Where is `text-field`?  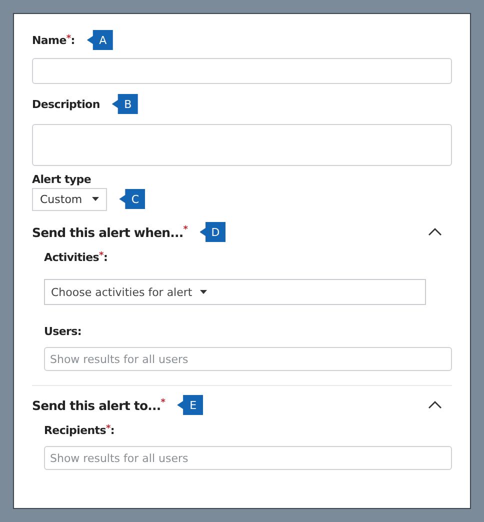 text-field is located at coordinates (242, 71).